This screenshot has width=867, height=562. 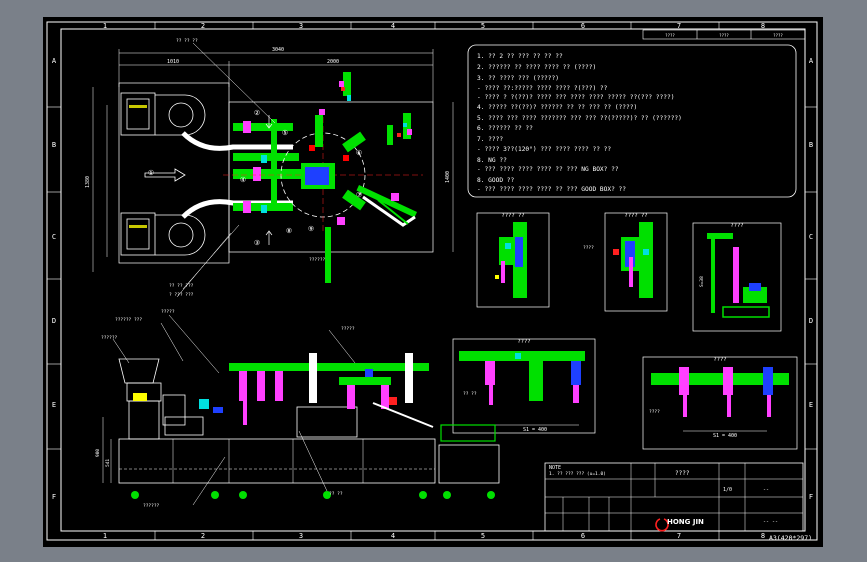 I want to click on elev-dim-2: 541, so click(x=108, y=463).